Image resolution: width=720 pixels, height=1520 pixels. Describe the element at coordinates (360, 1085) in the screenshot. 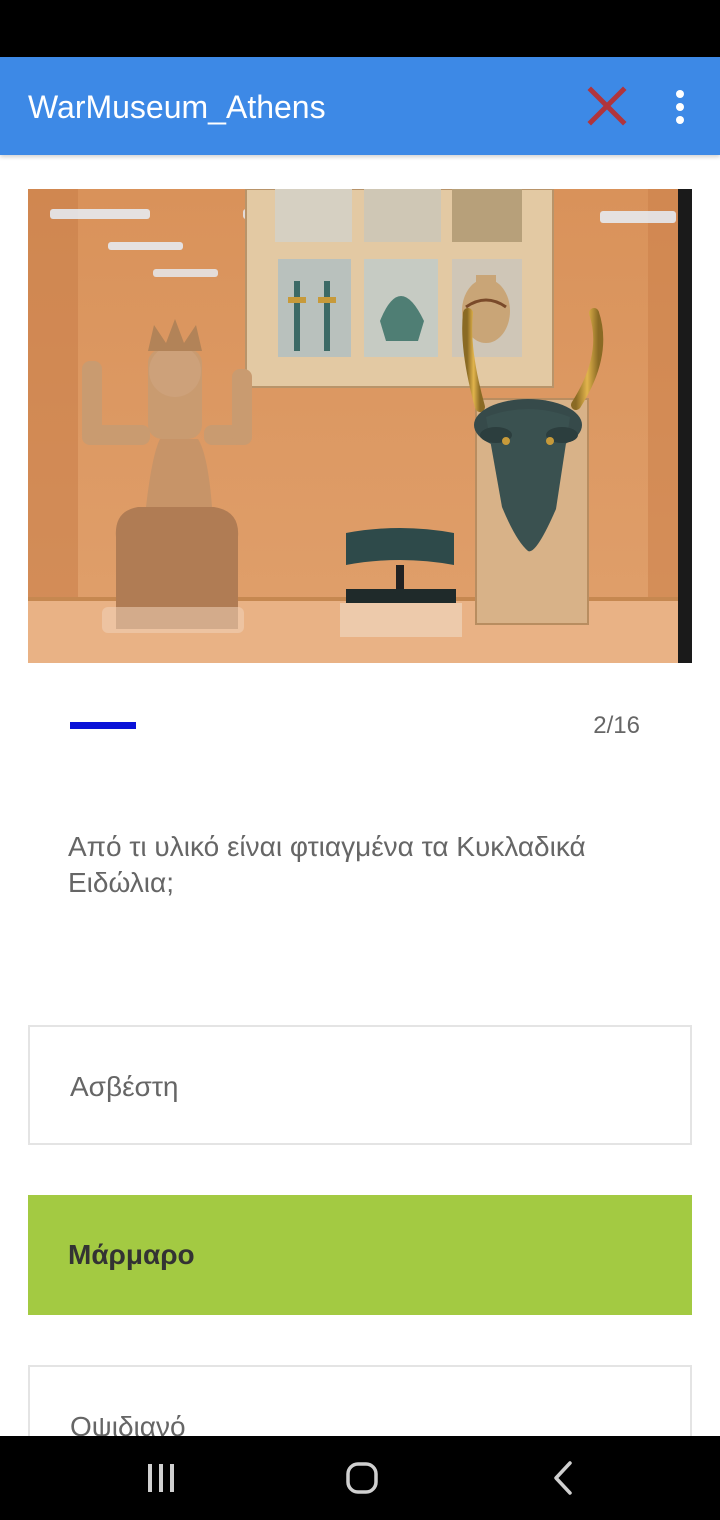

I see `answer-option-1: Ασβέστη` at that location.